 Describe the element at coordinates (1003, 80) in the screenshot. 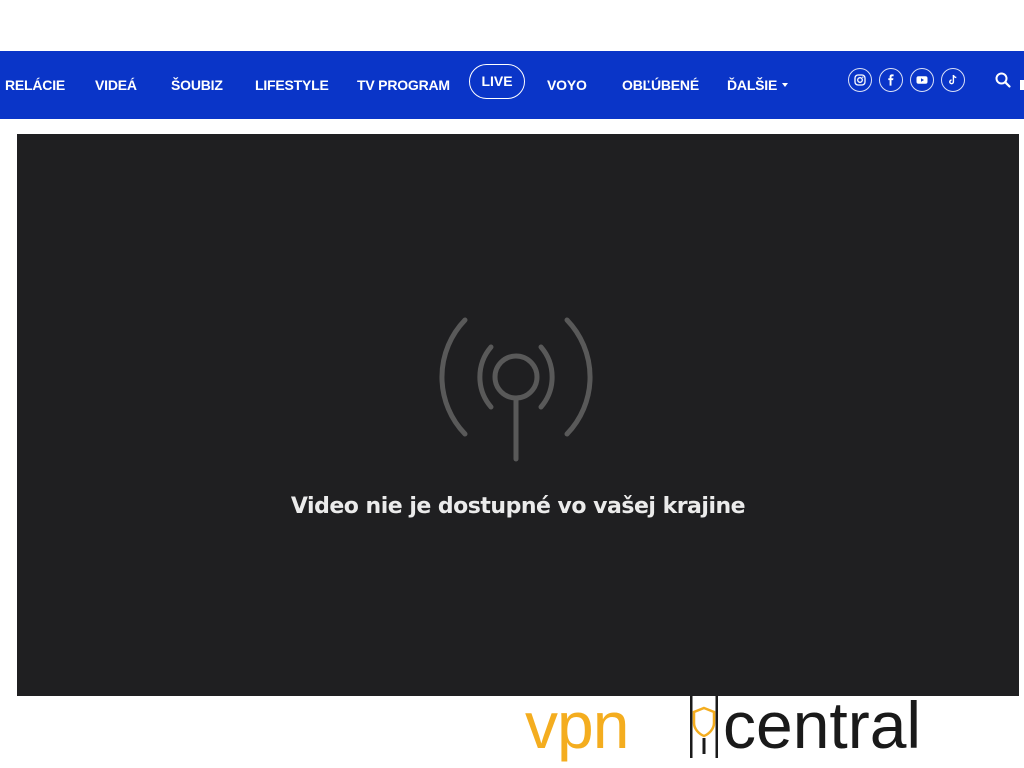

I see `search-icon` at that location.